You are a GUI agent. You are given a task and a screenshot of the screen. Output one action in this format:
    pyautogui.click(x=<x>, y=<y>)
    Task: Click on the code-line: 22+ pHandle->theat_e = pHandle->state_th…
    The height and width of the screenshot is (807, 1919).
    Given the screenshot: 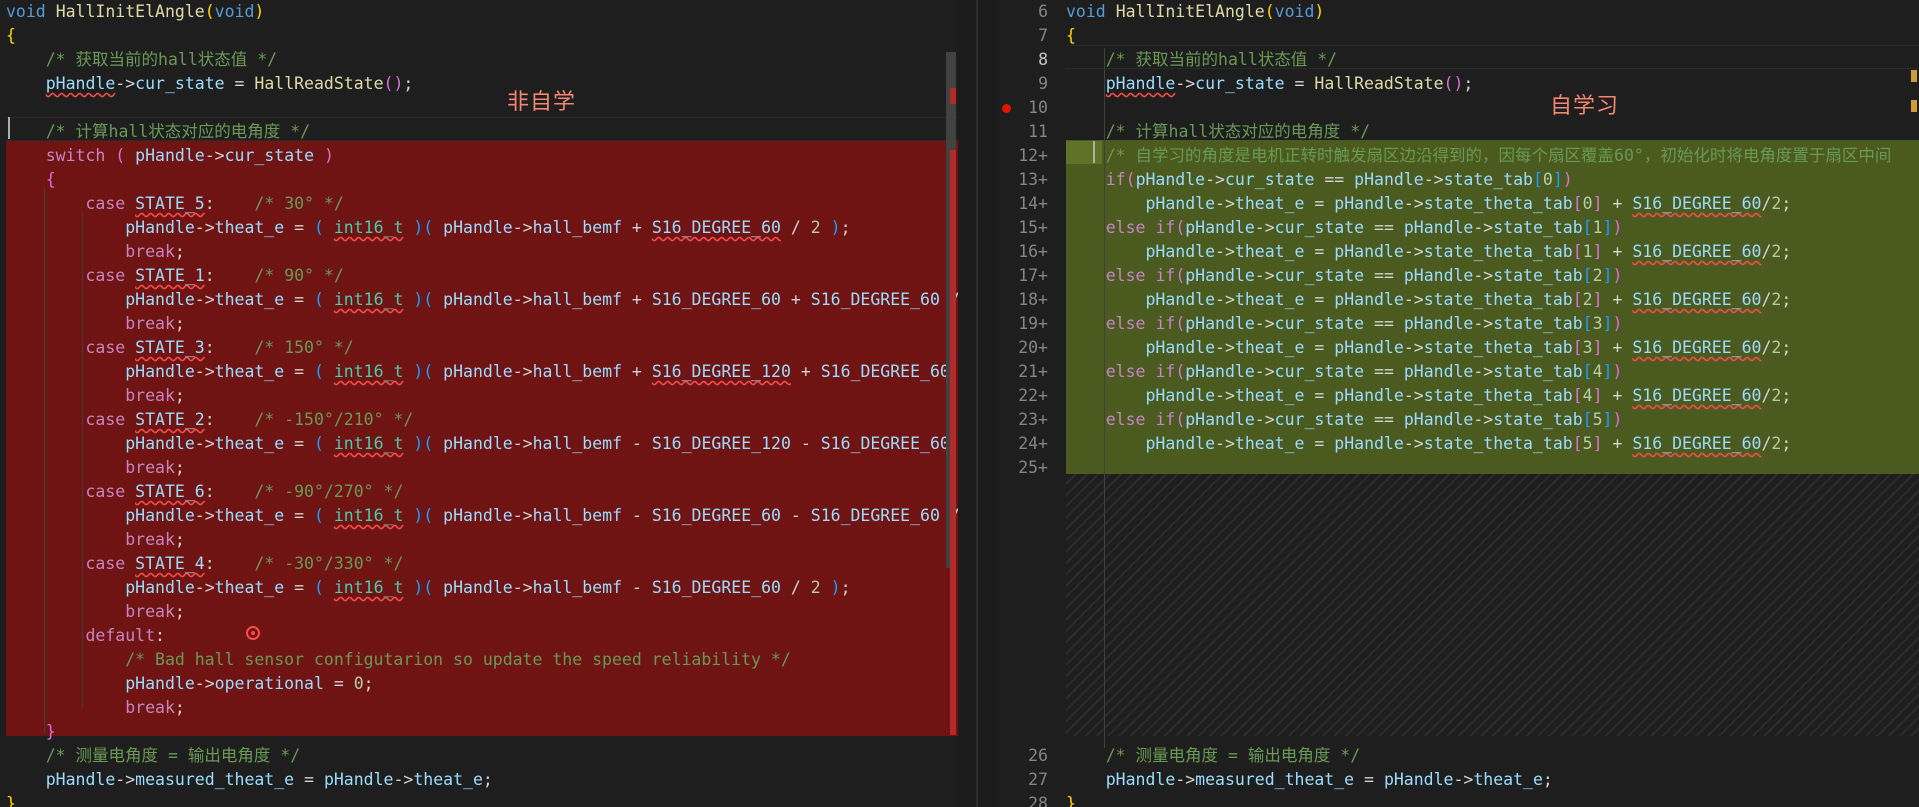 What is the action you would take?
    pyautogui.click(x=1457, y=396)
    